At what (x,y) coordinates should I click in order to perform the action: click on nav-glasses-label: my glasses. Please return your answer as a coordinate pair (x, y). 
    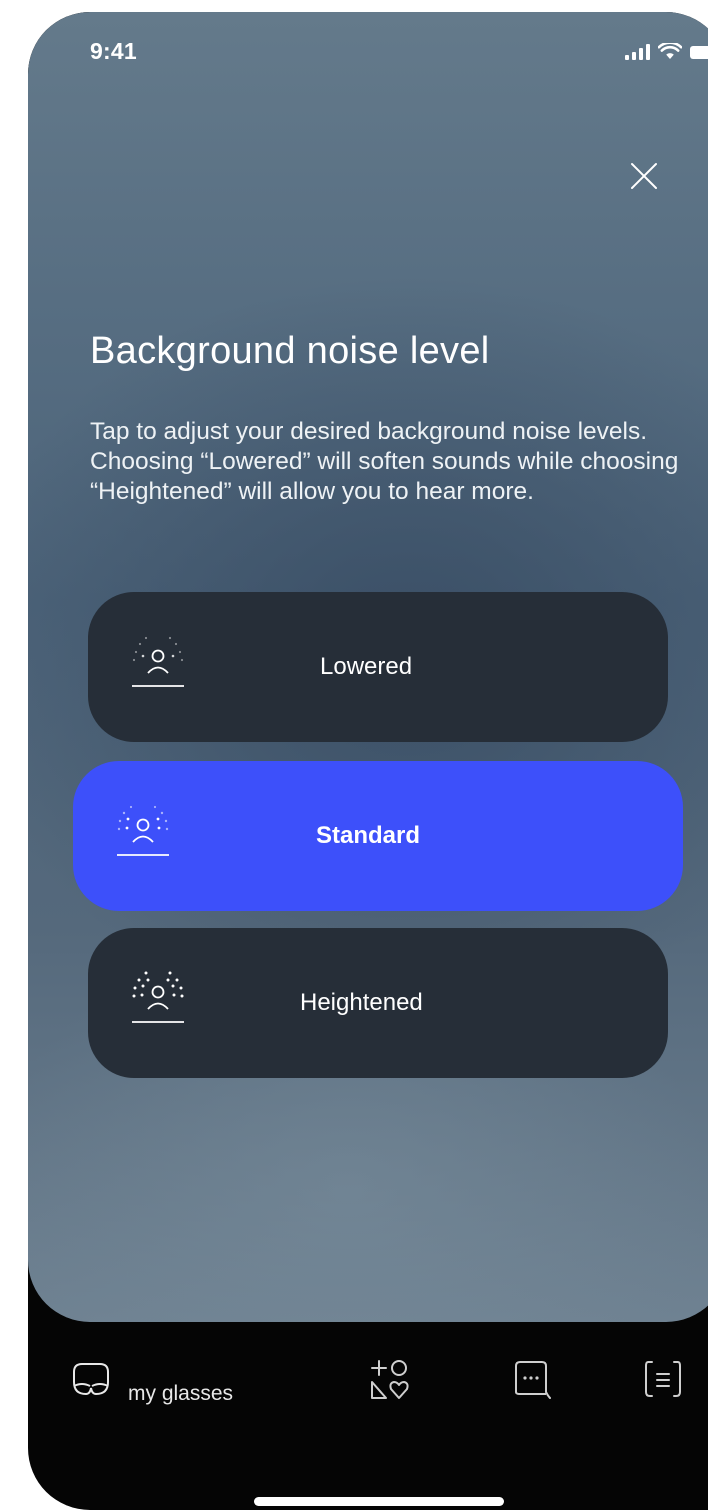
    Looking at the image, I should click on (180, 1394).